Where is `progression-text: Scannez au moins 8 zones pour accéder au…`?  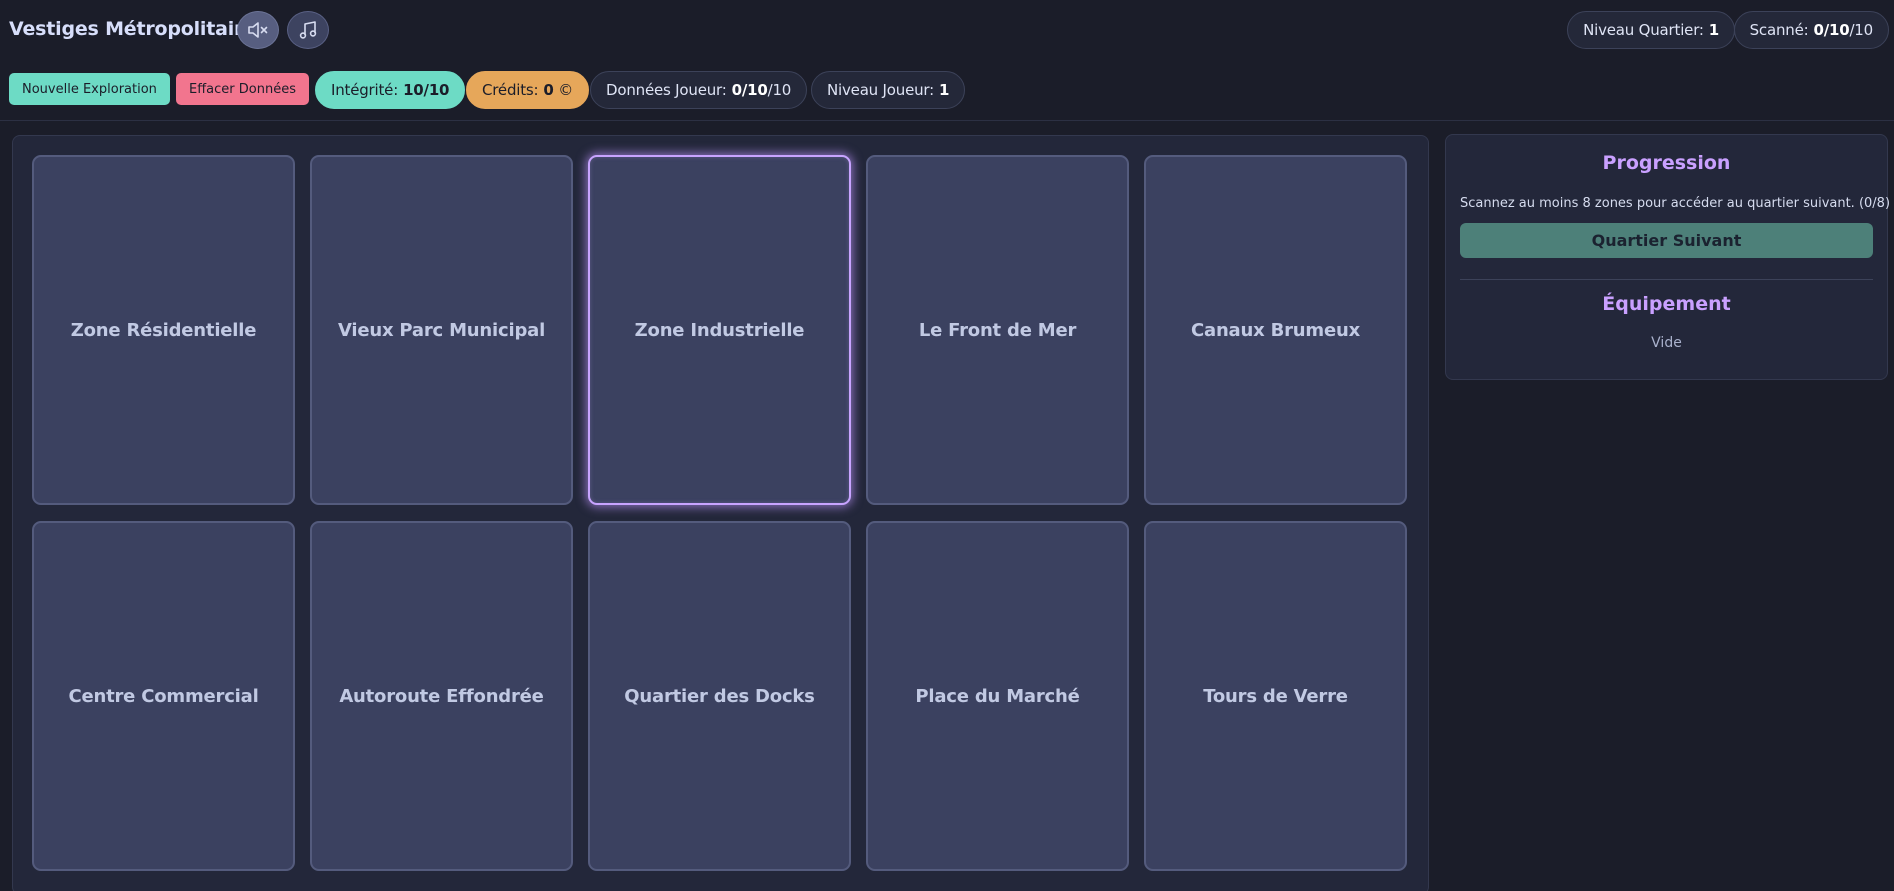 progression-text: Scannez au moins 8 zones pour accéder au… is located at coordinates (1675, 203).